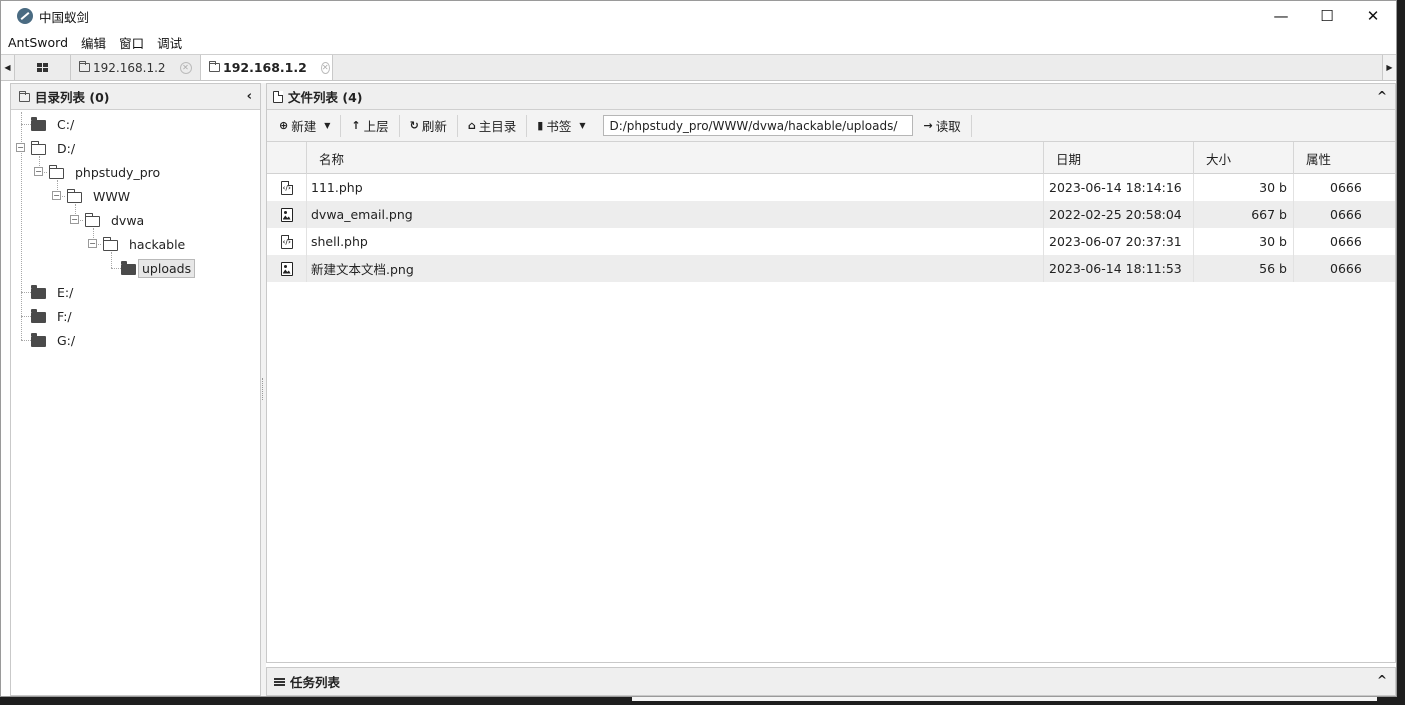 This screenshot has height=705, width=1405. What do you see at coordinates (286, 187) in the screenshot?
I see `php-file-icon: ‹/›` at bounding box center [286, 187].